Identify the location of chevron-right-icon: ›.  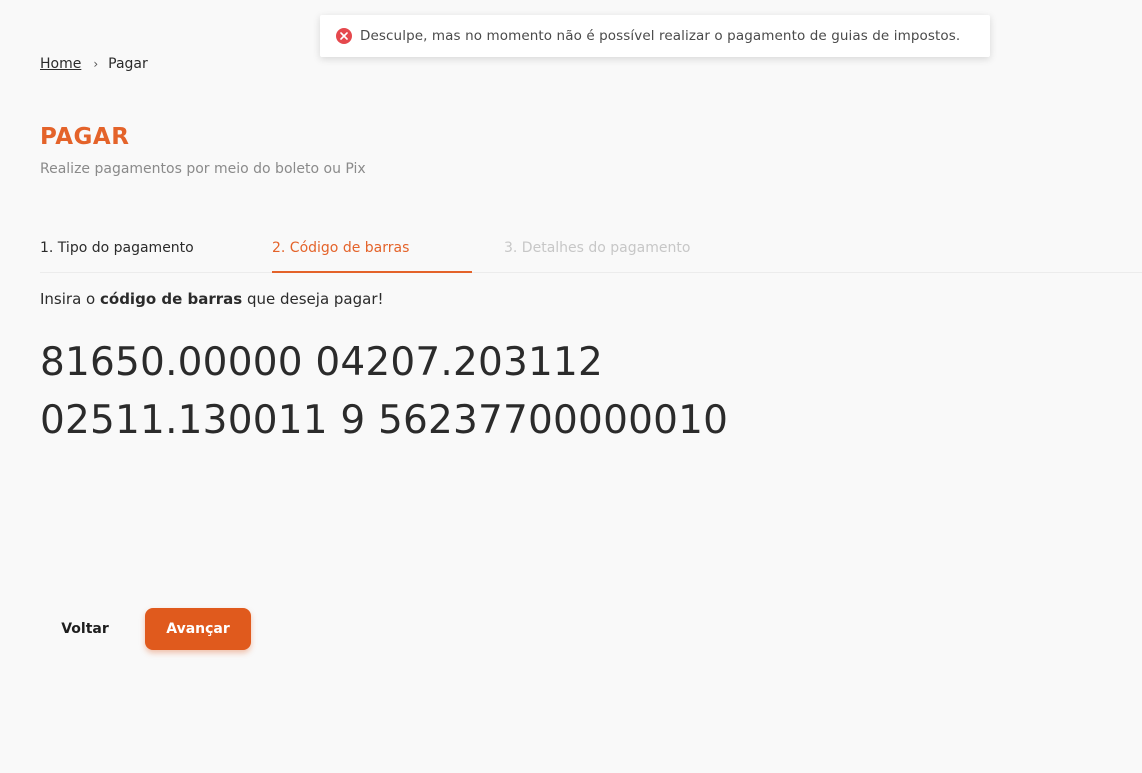
(96, 64).